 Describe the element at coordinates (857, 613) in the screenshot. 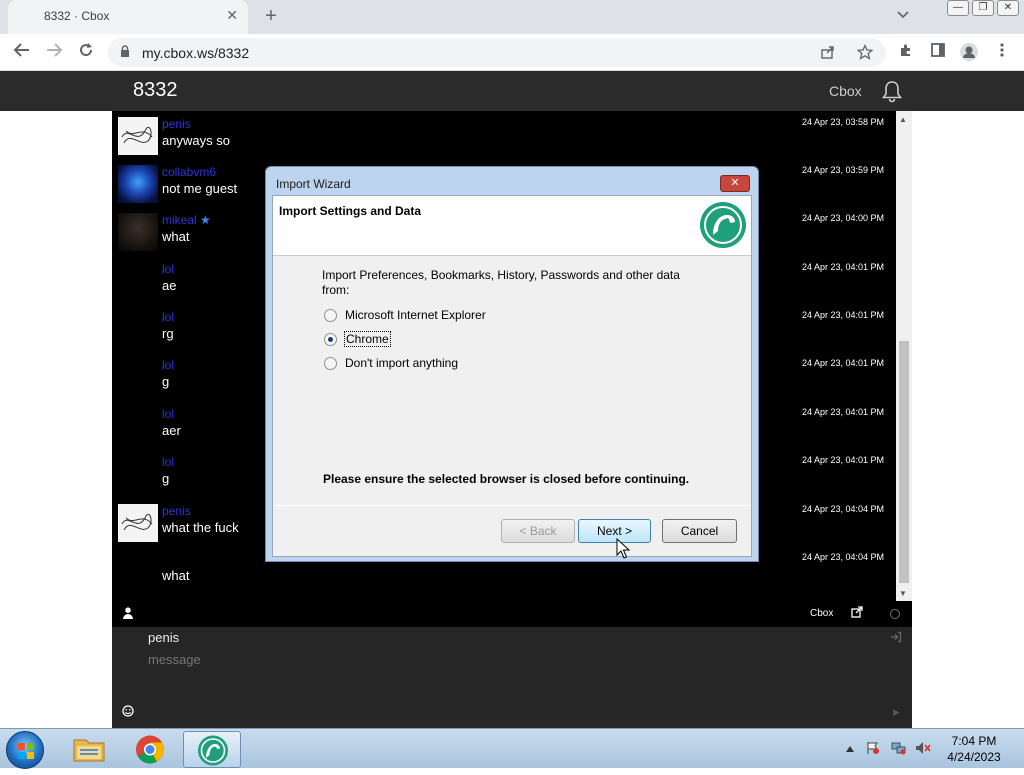

I see `external-link-icon` at that location.